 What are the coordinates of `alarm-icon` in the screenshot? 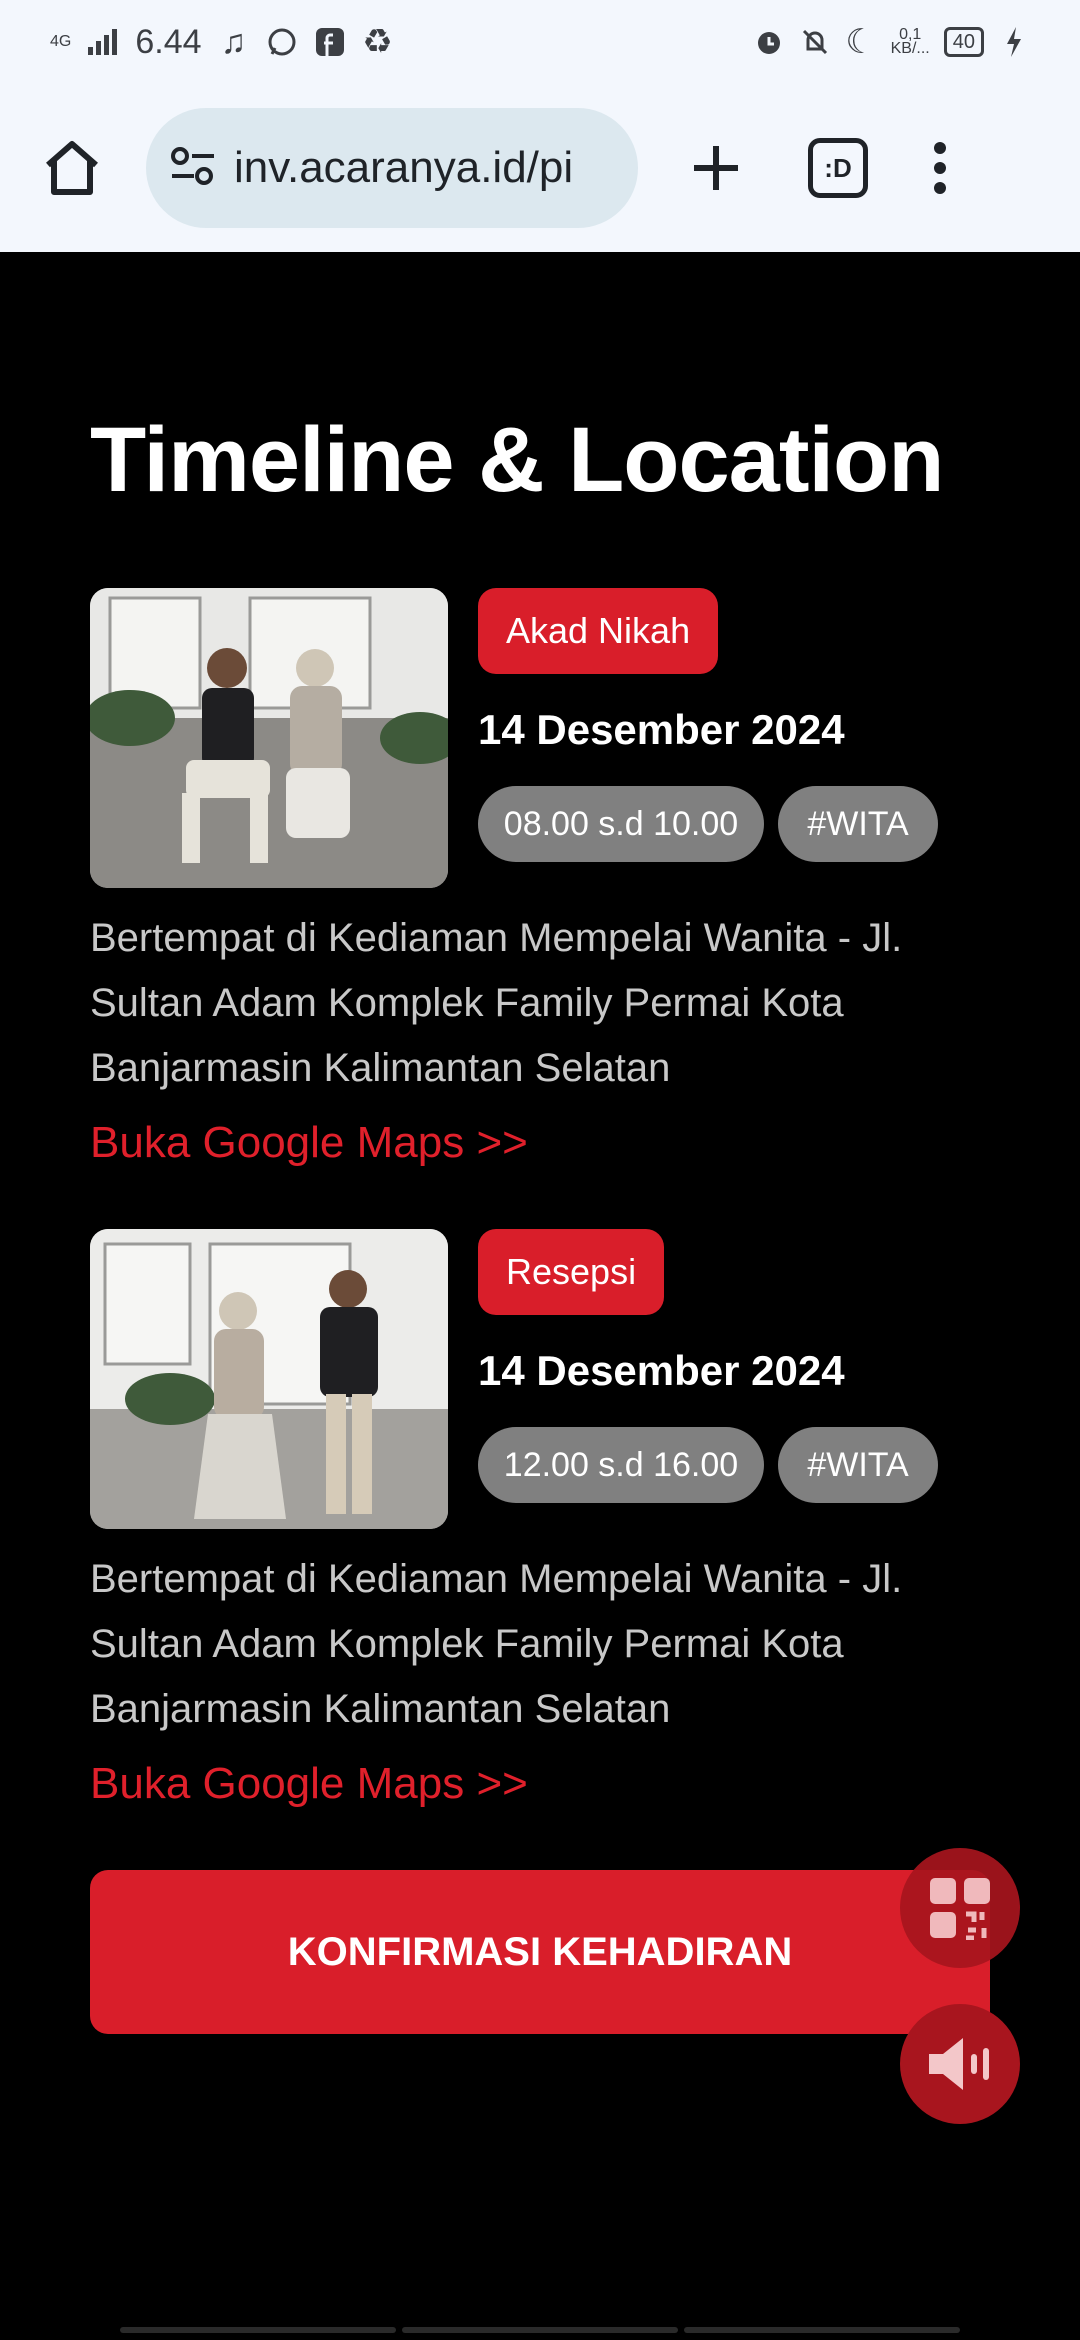 It's located at (769, 42).